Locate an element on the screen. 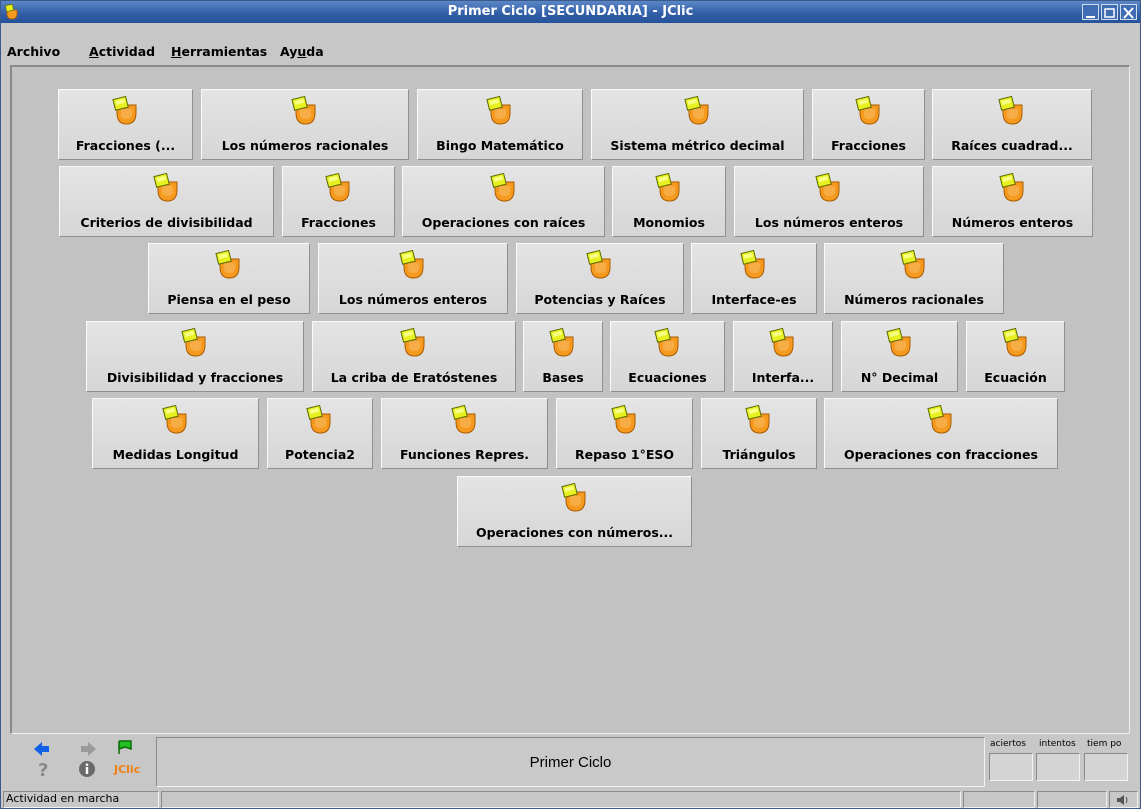 The image size is (1141, 809). activity-button: Ecuación is located at coordinates (1015, 356).